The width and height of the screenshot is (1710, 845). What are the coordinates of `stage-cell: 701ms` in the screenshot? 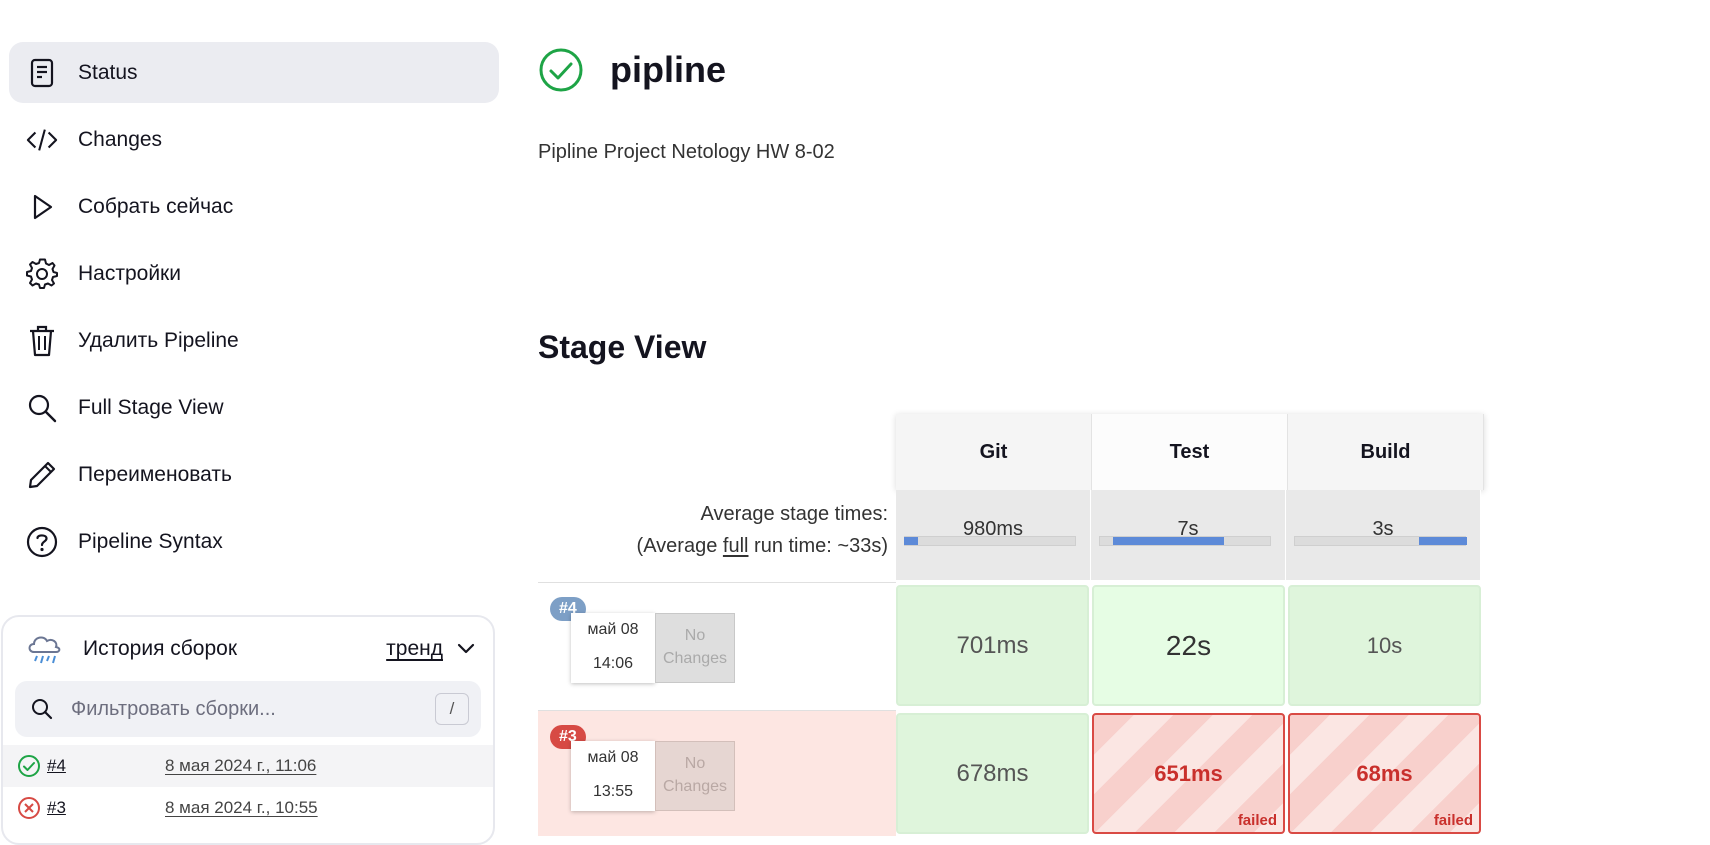 It's located at (992, 645).